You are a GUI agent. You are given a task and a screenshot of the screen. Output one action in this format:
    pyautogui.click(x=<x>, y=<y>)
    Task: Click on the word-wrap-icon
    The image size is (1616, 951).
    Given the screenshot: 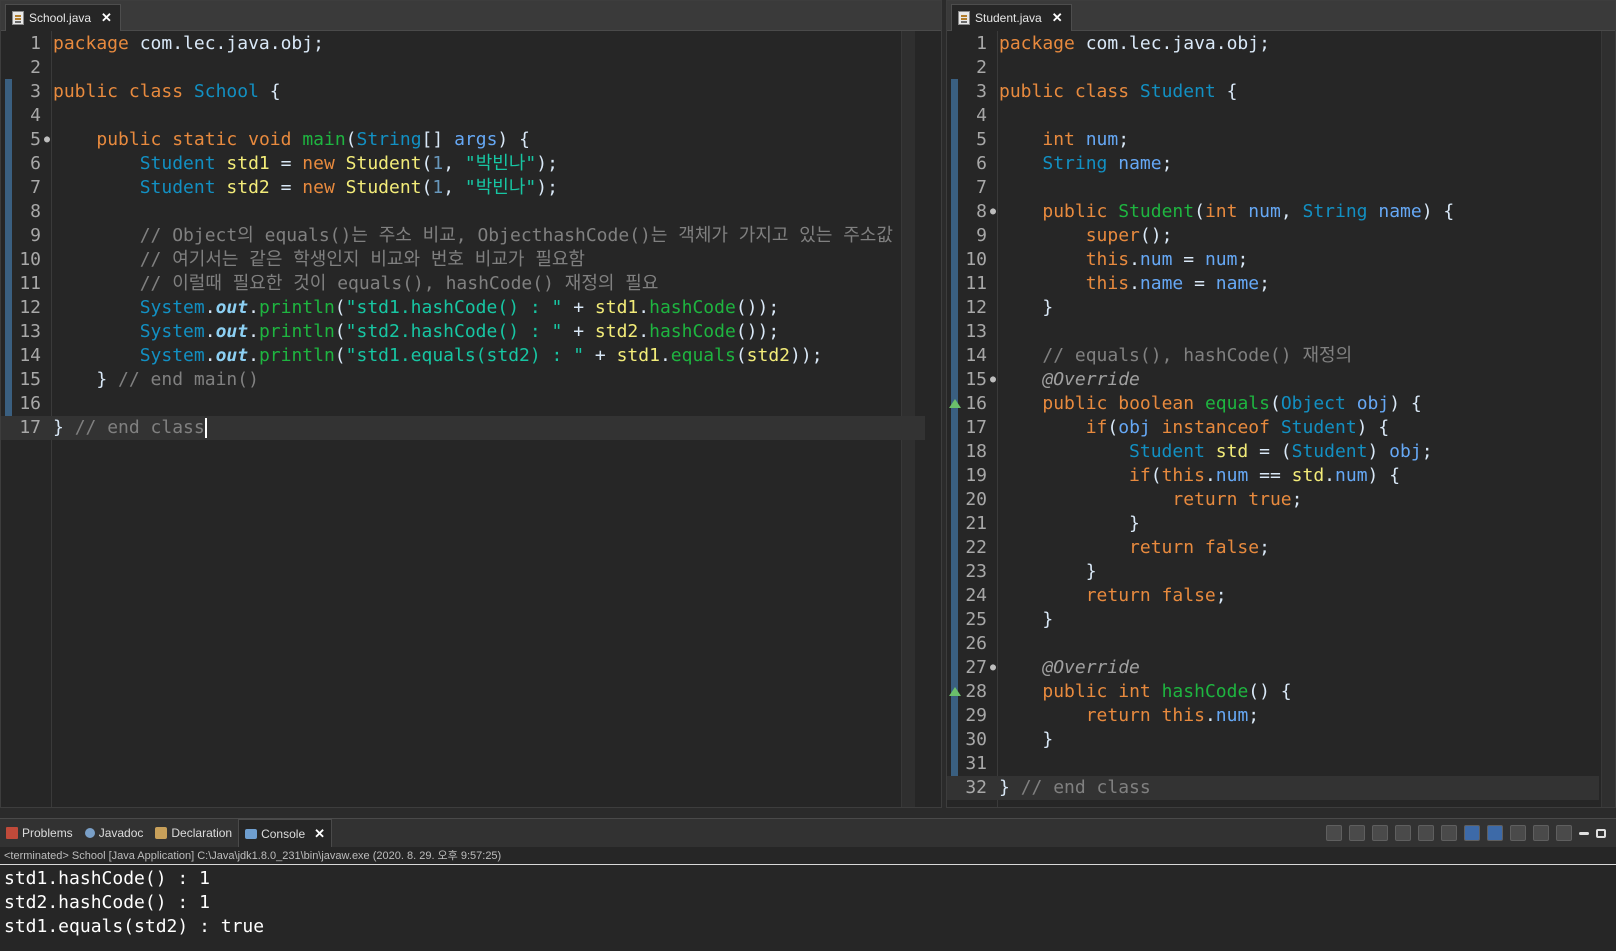 What is the action you would take?
    pyautogui.click(x=1449, y=833)
    